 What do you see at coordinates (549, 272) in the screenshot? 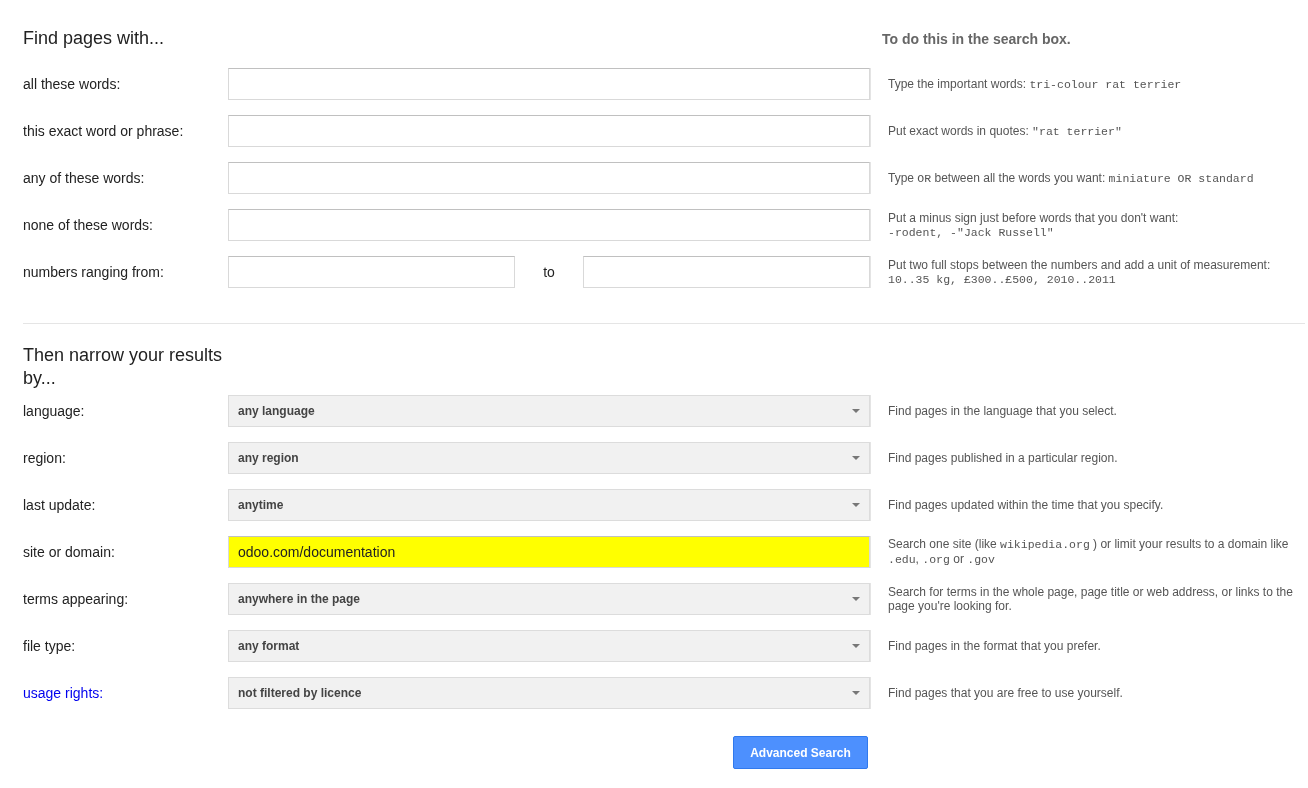
I see `range-separator: to` at bounding box center [549, 272].